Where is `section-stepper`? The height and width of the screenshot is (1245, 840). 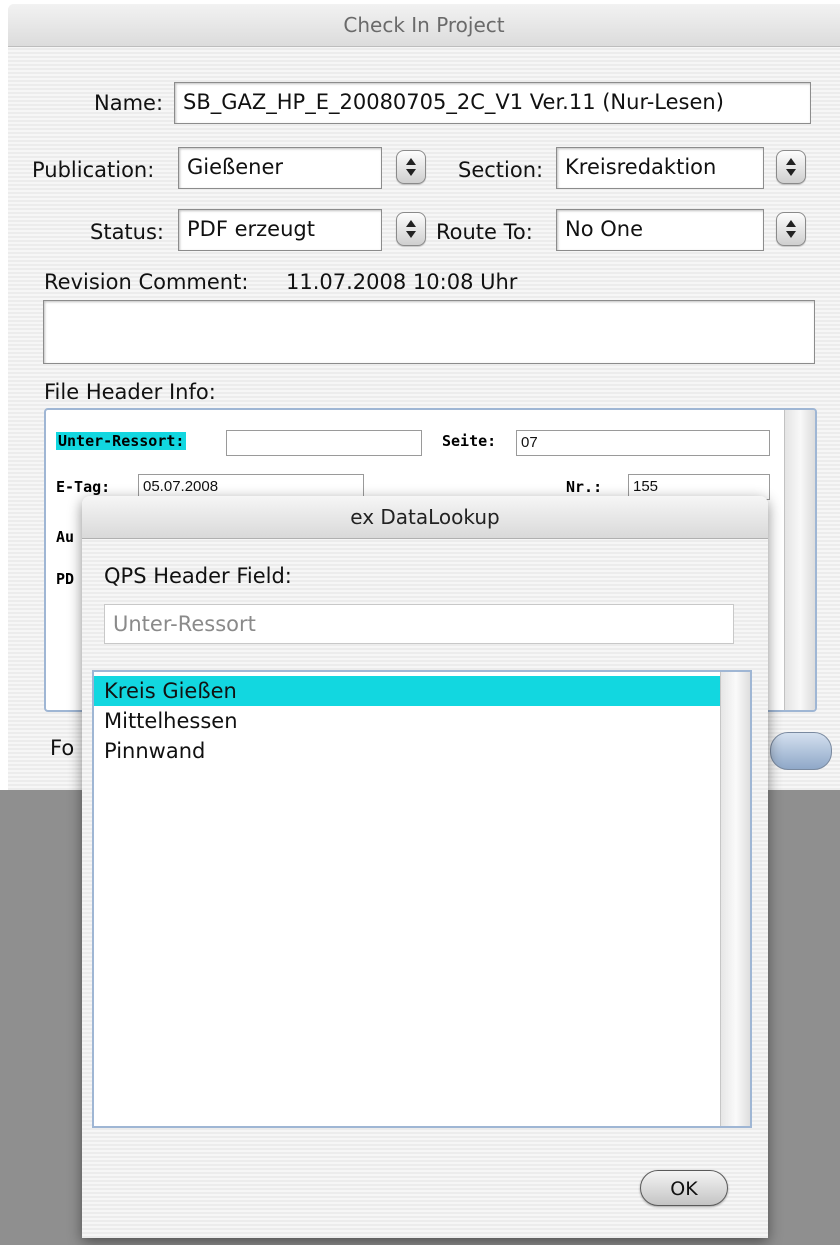
section-stepper is located at coordinates (791, 167).